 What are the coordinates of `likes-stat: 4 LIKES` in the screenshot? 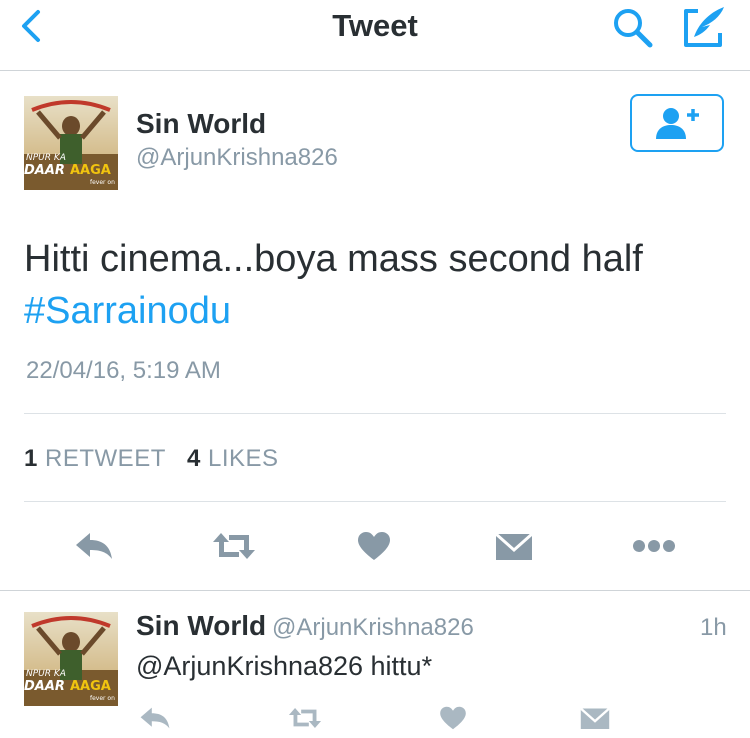 It's located at (233, 458).